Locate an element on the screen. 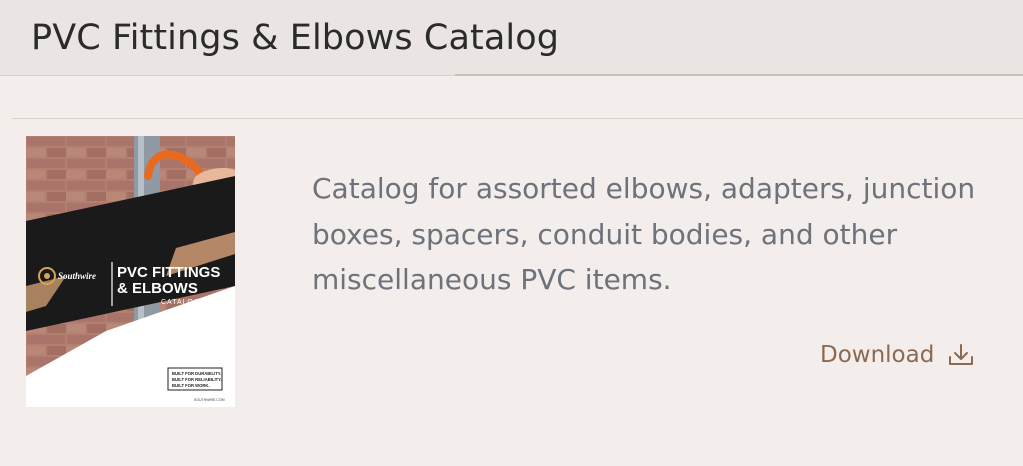  cover-title-line2: & ELBOWS is located at coordinates (157, 288).